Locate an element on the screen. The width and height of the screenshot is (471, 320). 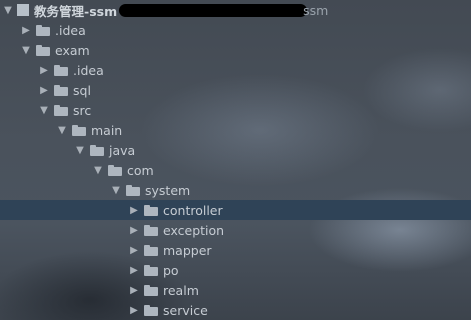
tree-row-main: ▼ main is located at coordinates (235, 130).